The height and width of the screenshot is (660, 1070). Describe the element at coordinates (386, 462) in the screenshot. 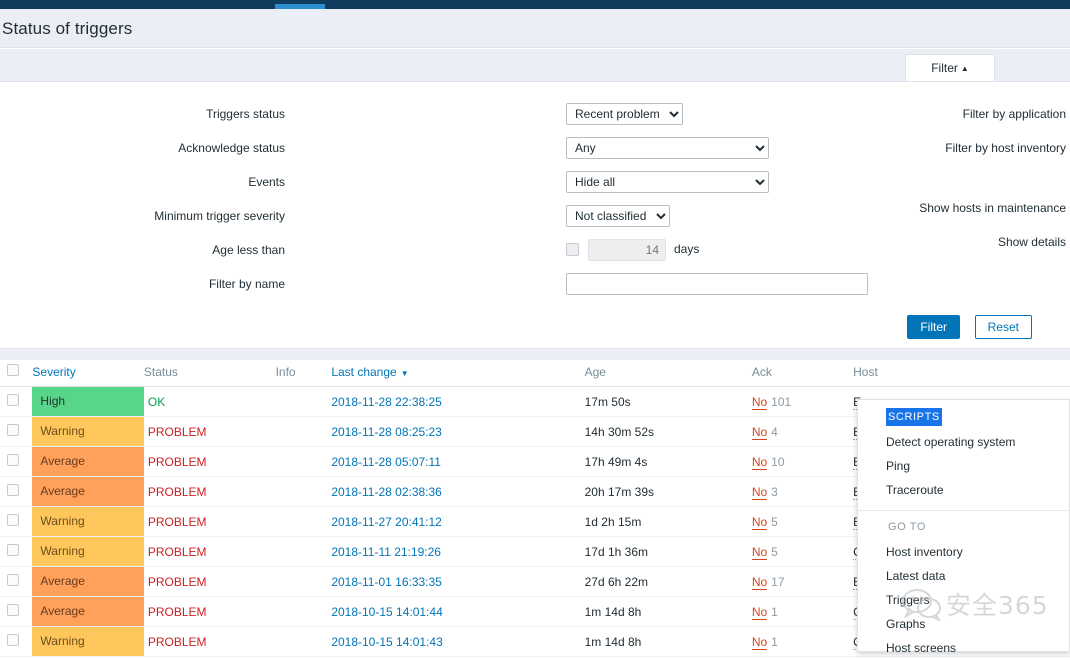

I see `last-change-link: 2018-11-28 05:07:11` at that location.